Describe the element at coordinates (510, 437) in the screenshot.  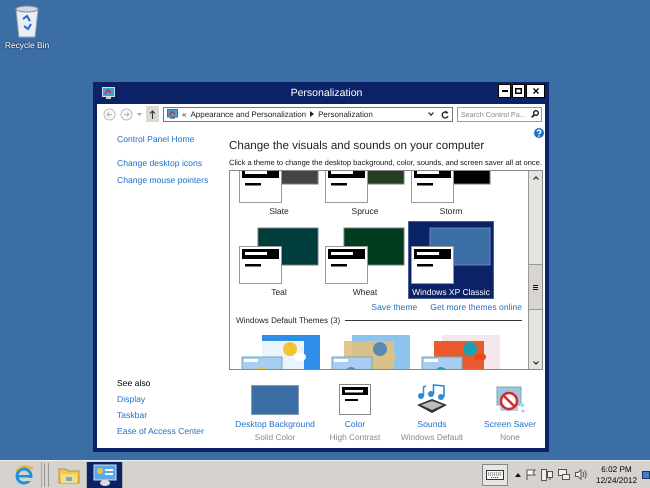
I see `setting-value: None` at that location.